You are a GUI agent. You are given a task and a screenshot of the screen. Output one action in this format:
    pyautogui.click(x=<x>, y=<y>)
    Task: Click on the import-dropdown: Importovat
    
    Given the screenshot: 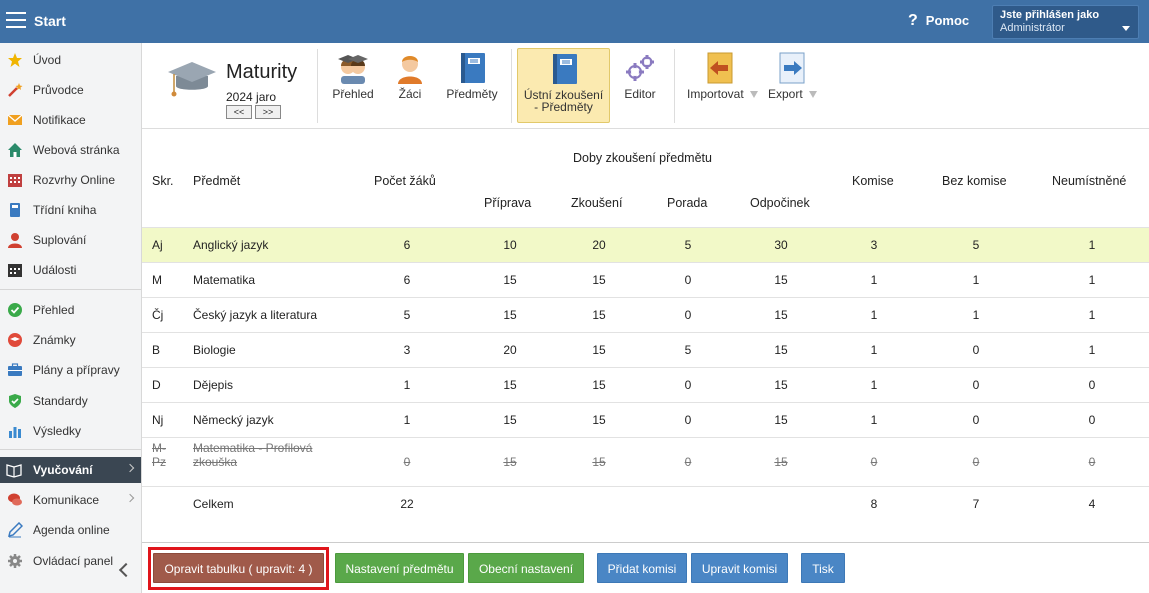 What is the action you would take?
    pyautogui.click(x=723, y=85)
    